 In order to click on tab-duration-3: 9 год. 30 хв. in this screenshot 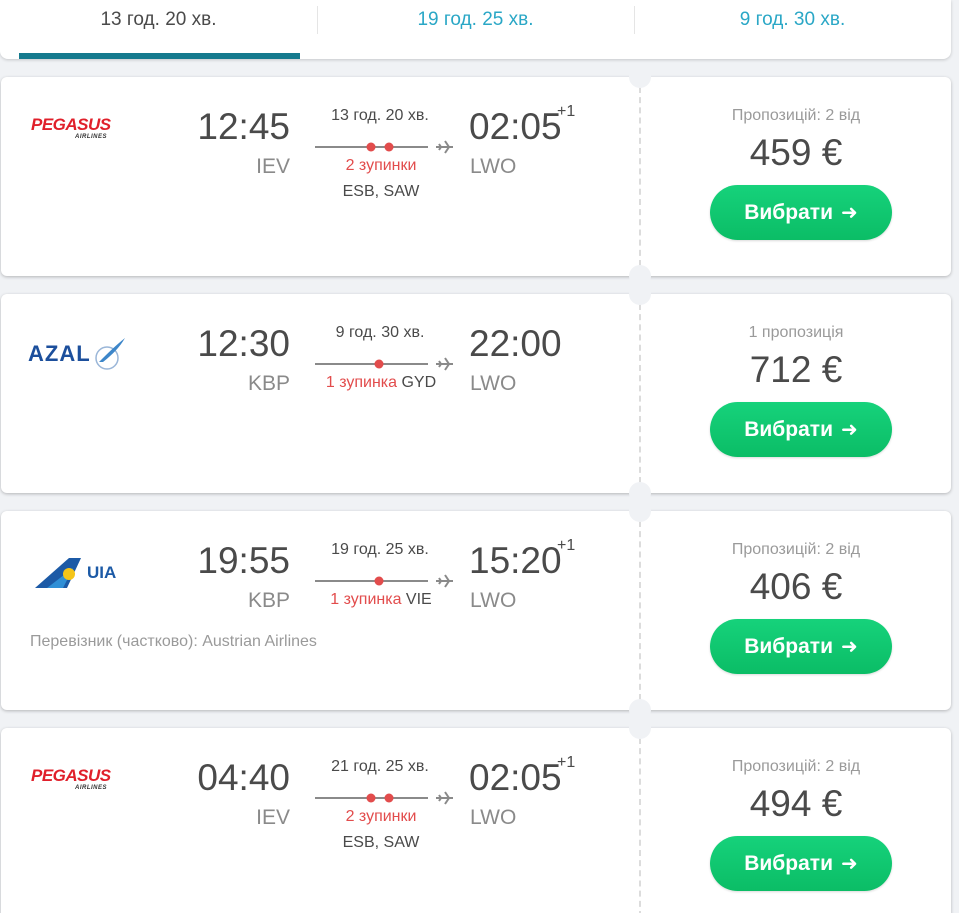, I will do `click(792, 29)`.